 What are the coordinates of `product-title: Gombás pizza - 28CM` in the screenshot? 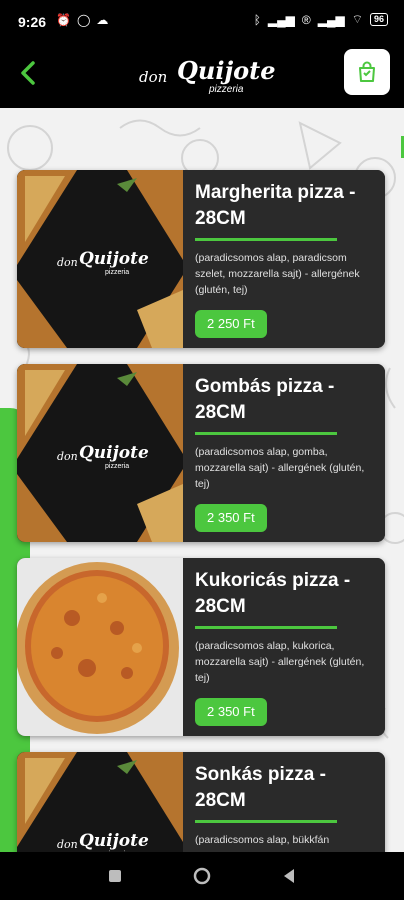 It's located at (265, 399).